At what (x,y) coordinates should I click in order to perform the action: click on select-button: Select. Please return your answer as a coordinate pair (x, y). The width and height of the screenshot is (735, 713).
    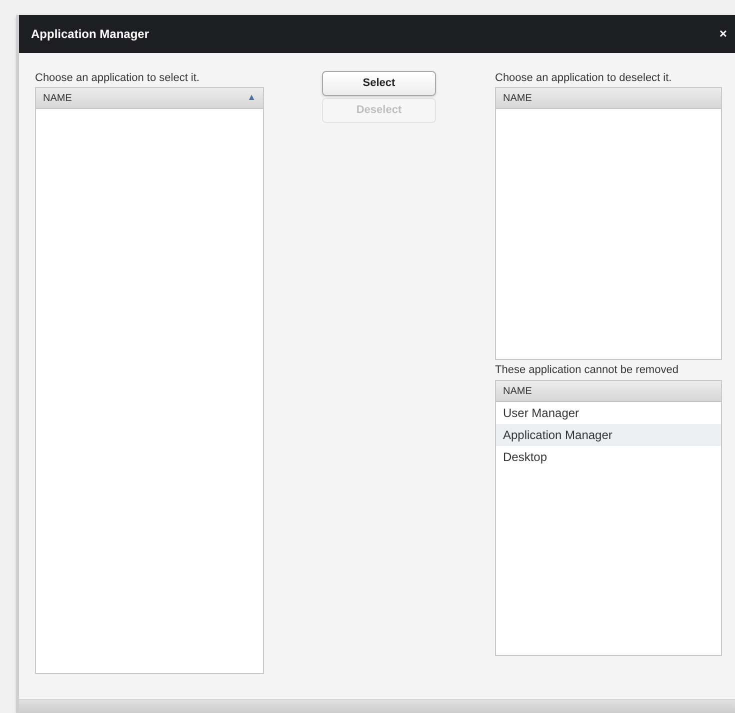
    Looking at the image, I should click on (379, 83).